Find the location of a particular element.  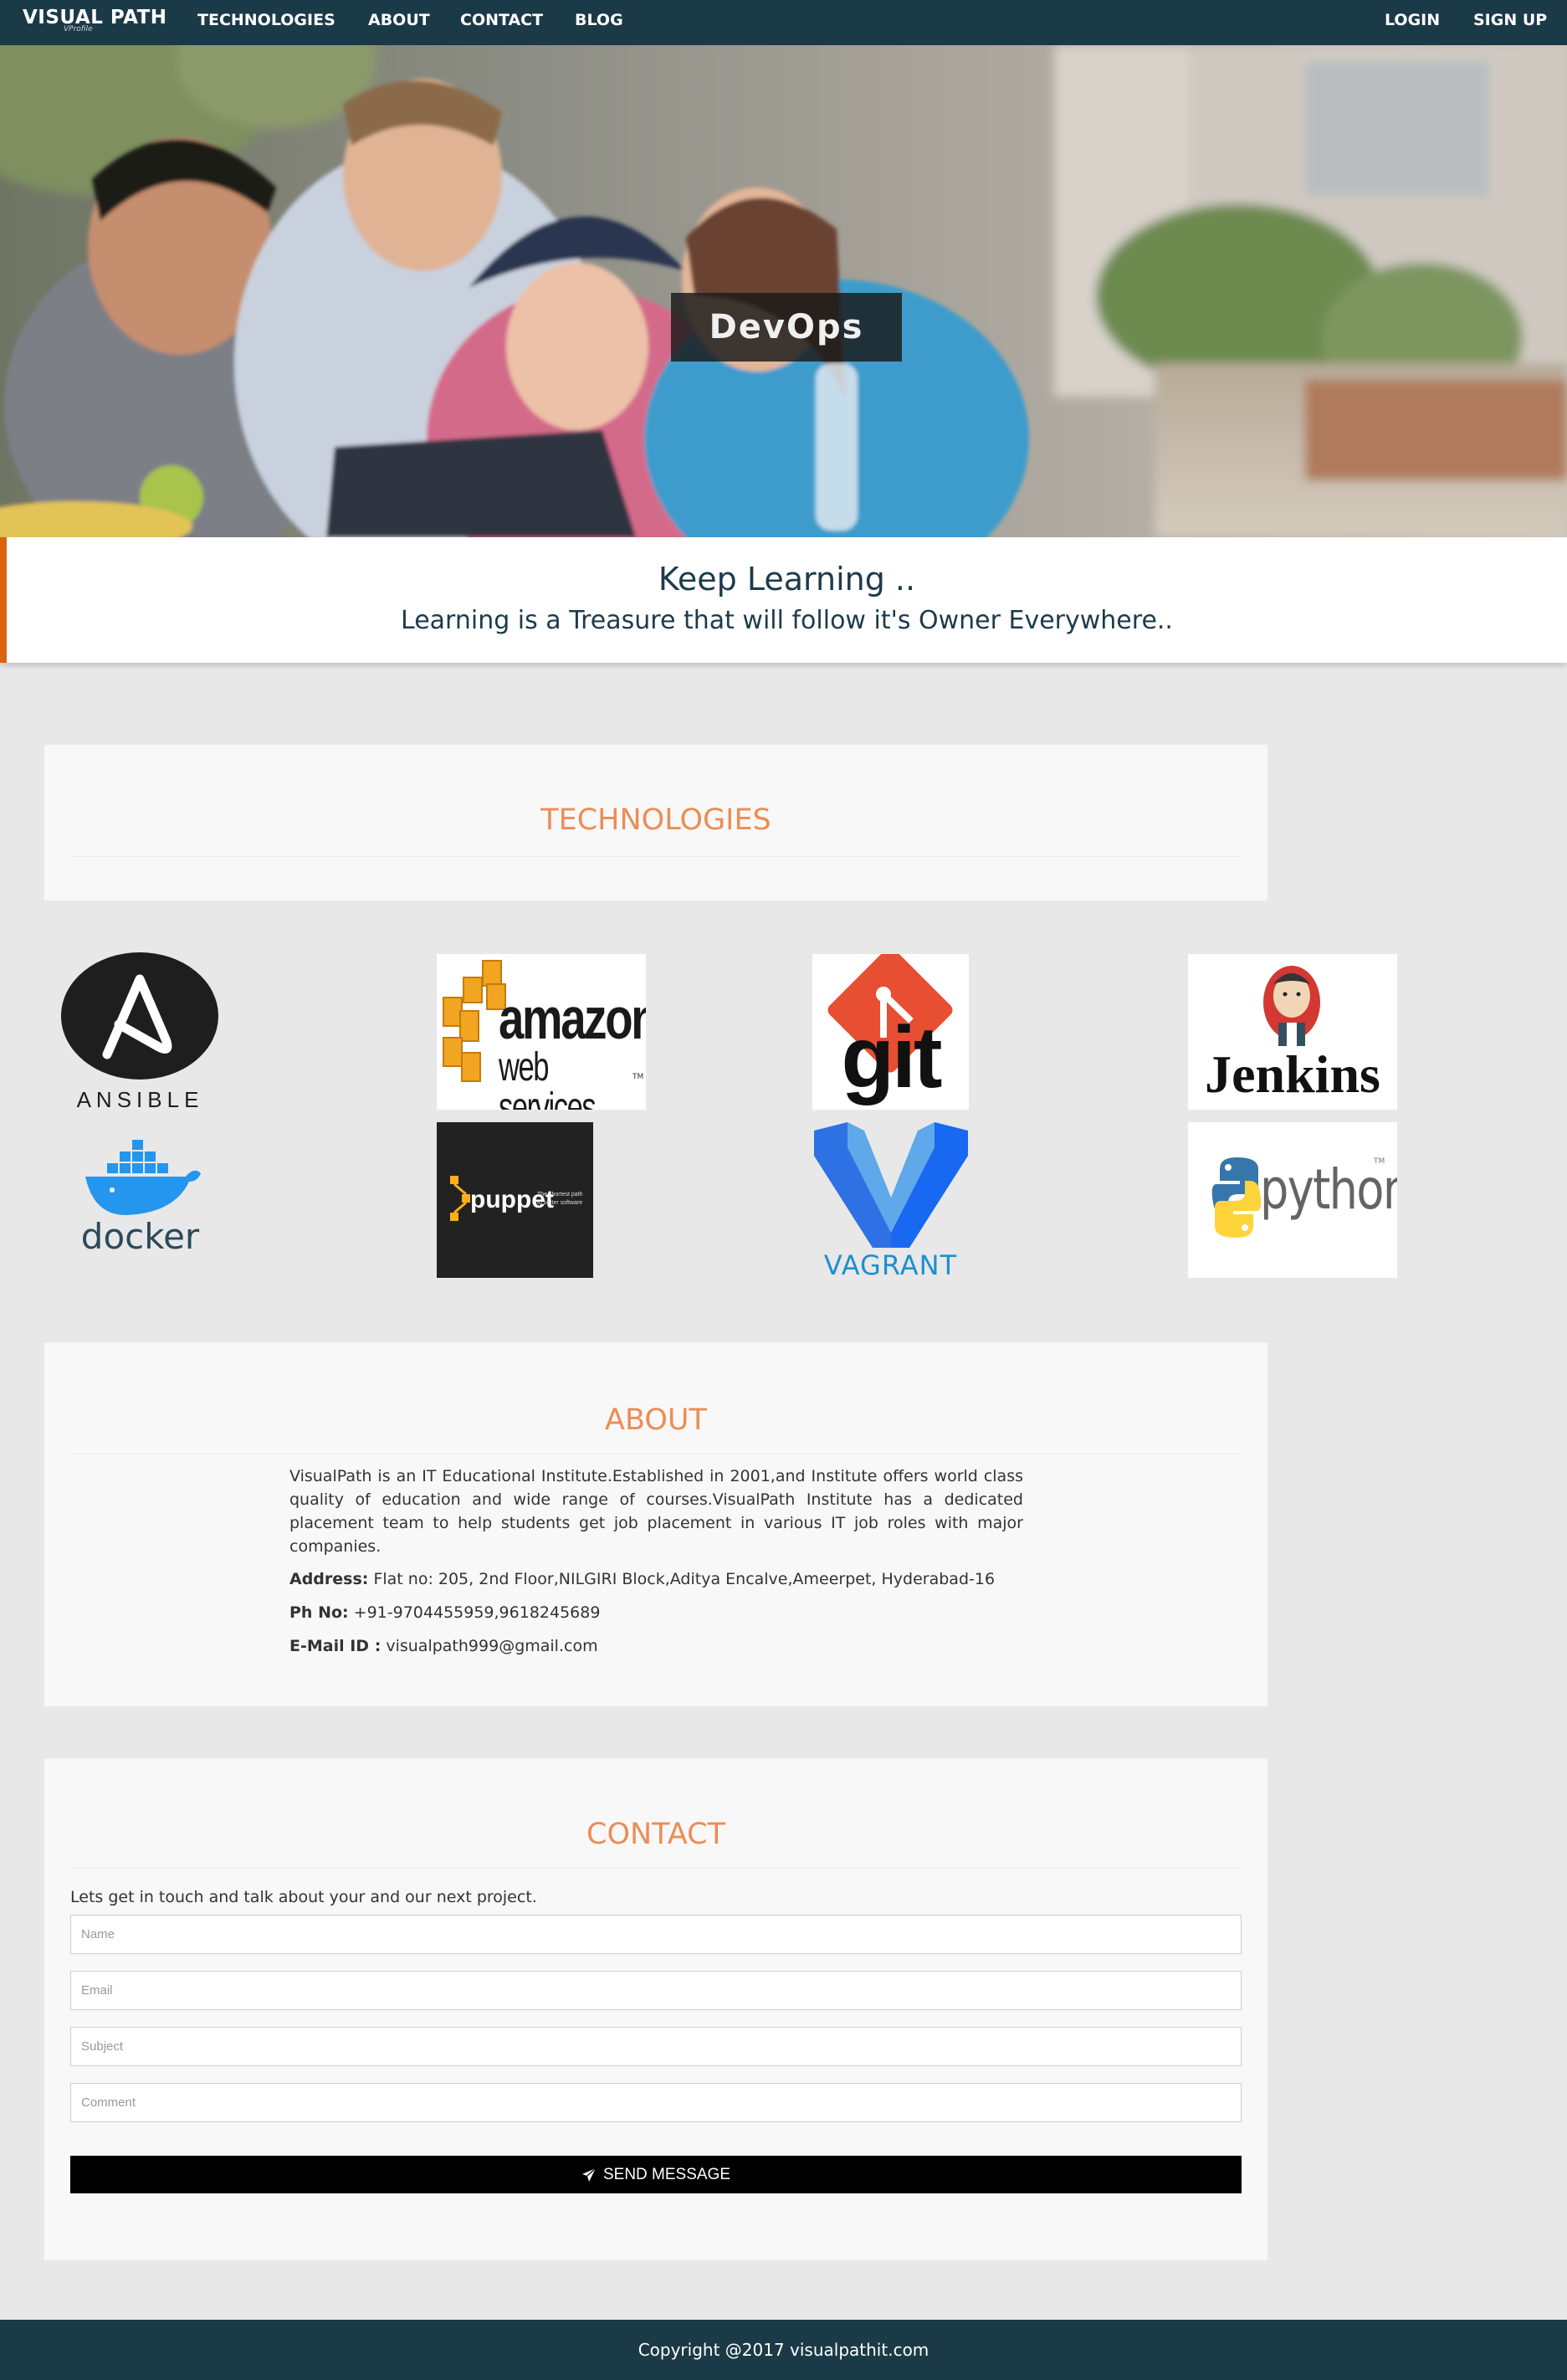

nav-contact: CONTACT is located at coordinates (501, 20).